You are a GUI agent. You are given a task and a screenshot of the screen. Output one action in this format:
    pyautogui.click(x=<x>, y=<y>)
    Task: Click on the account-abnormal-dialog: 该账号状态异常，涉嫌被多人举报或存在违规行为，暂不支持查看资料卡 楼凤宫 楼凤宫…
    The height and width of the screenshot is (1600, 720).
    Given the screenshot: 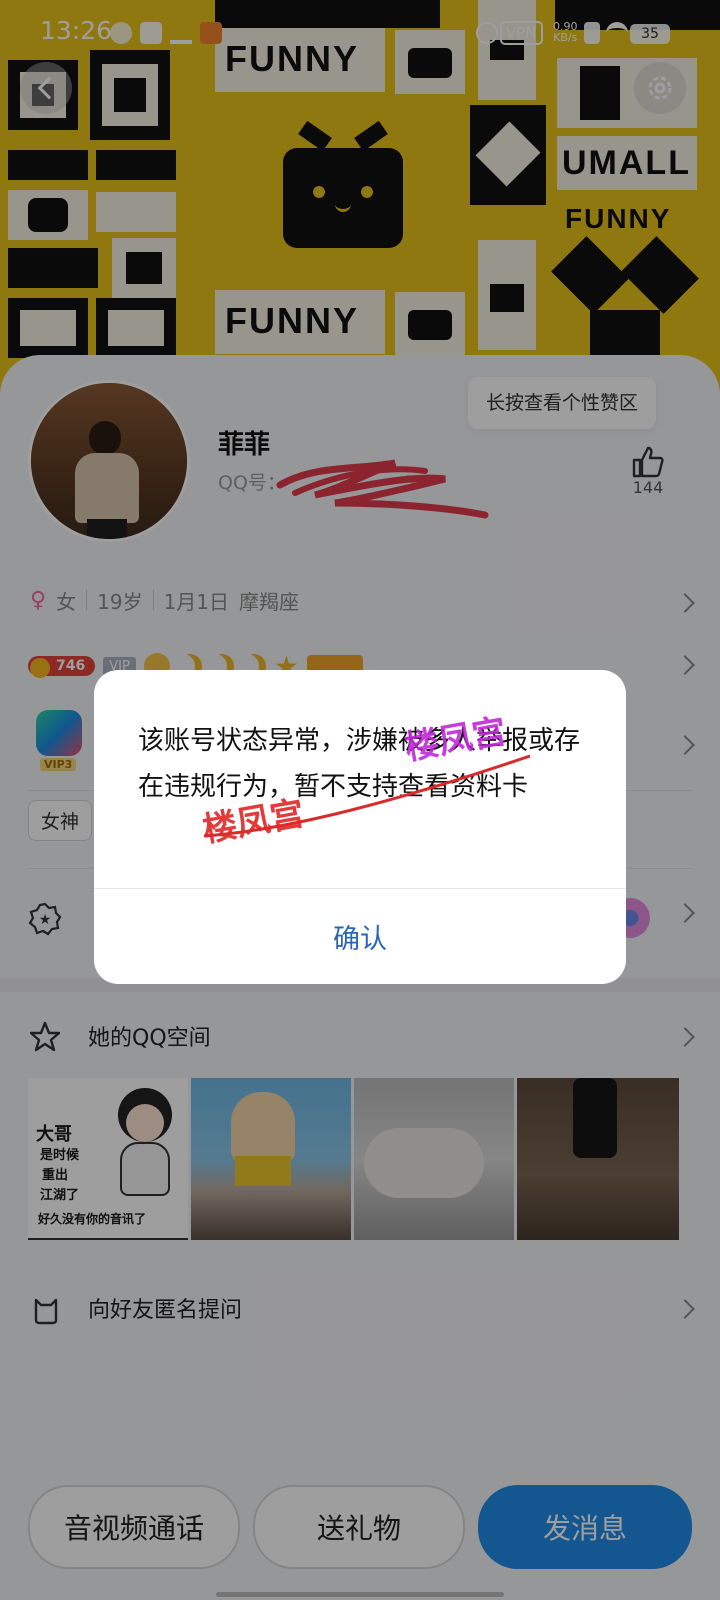 What is the action you would take?
    pyautogui.click(x=360, y=827)
    